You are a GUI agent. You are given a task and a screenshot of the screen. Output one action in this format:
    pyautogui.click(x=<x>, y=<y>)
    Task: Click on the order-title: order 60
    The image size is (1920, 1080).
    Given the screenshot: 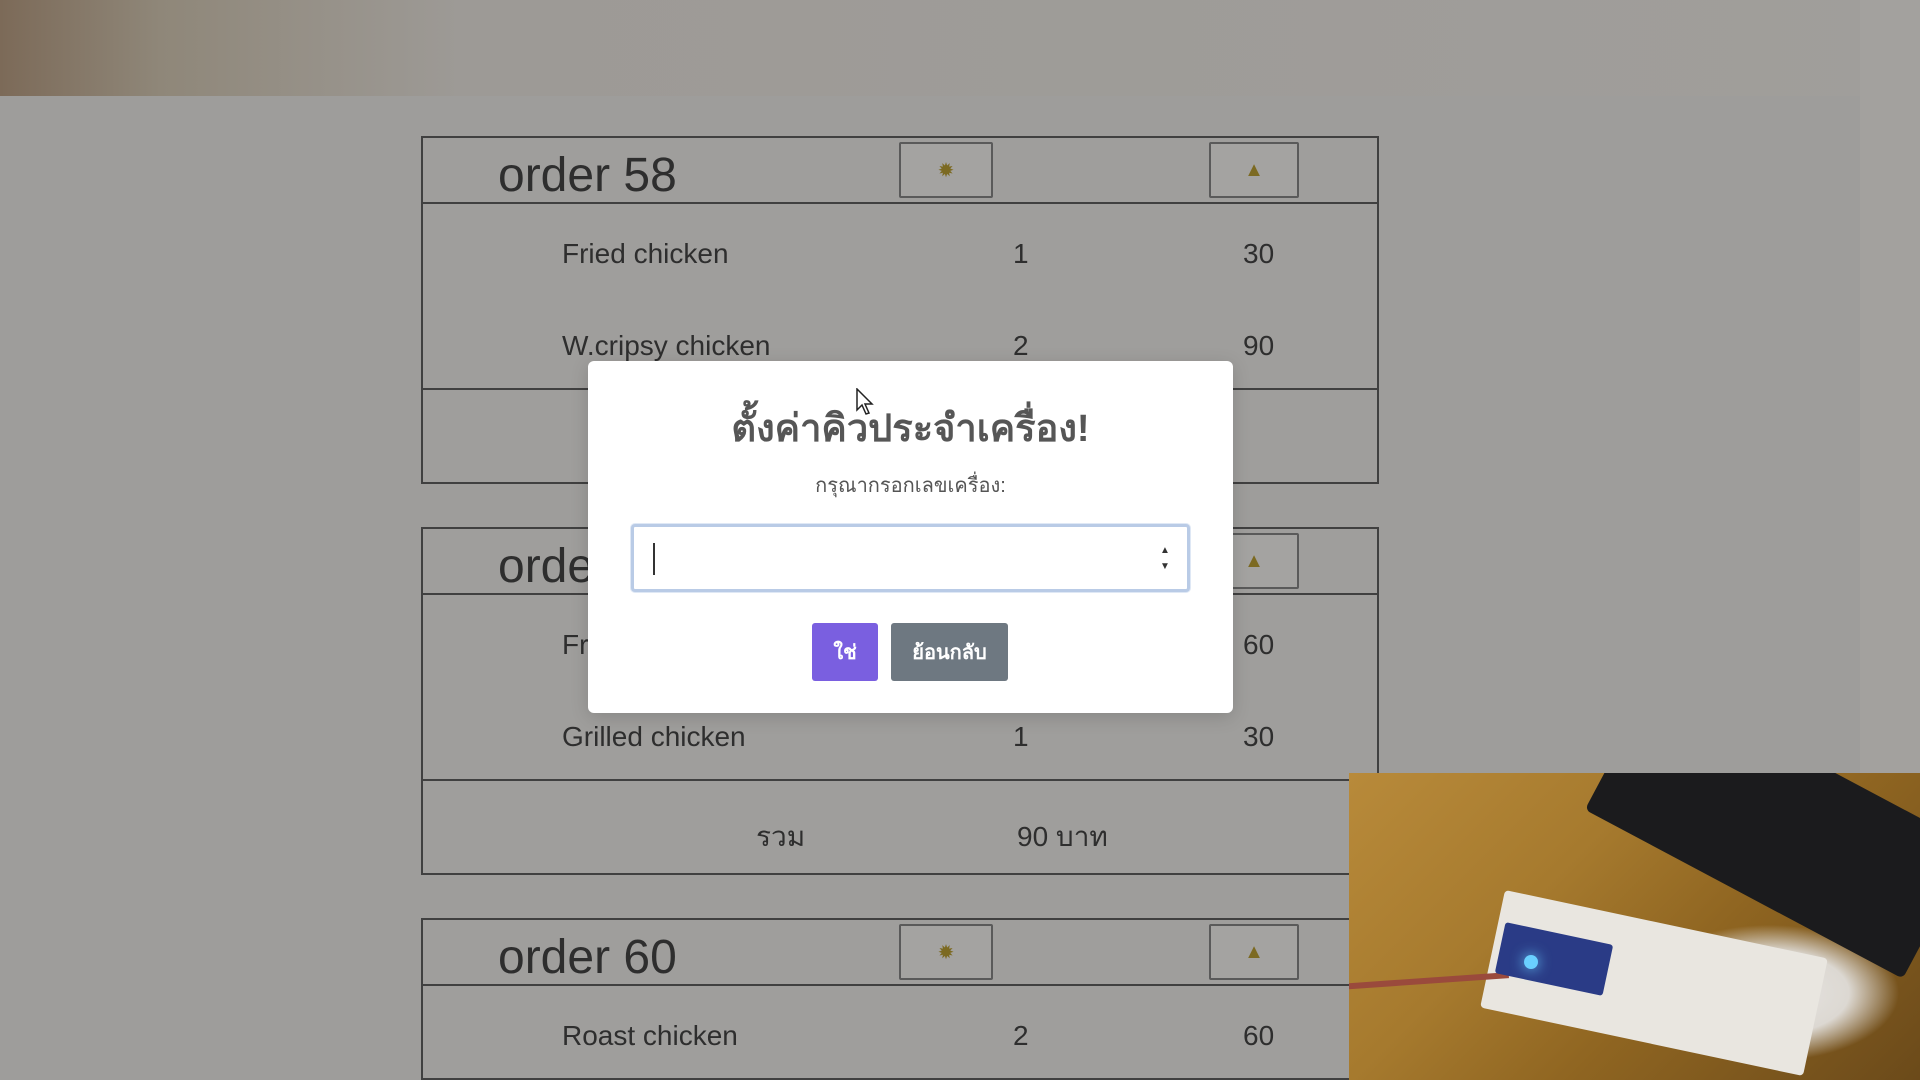 What is the action you would take?
    pyautogui.click(x=587, y=957)
    